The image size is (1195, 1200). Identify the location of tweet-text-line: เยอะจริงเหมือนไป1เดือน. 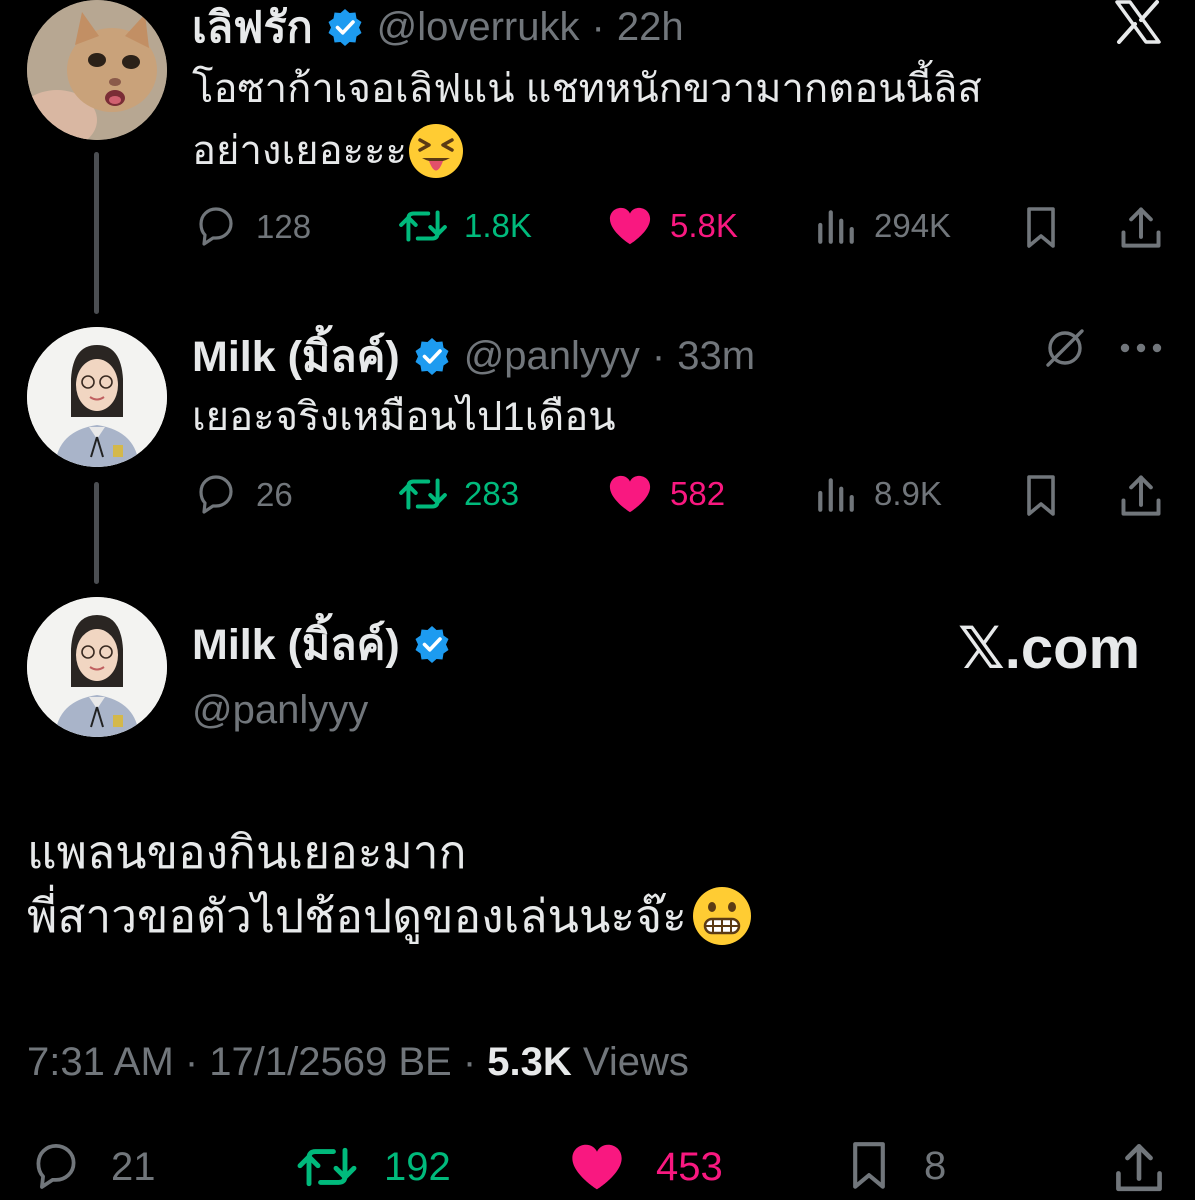
(404, 417).